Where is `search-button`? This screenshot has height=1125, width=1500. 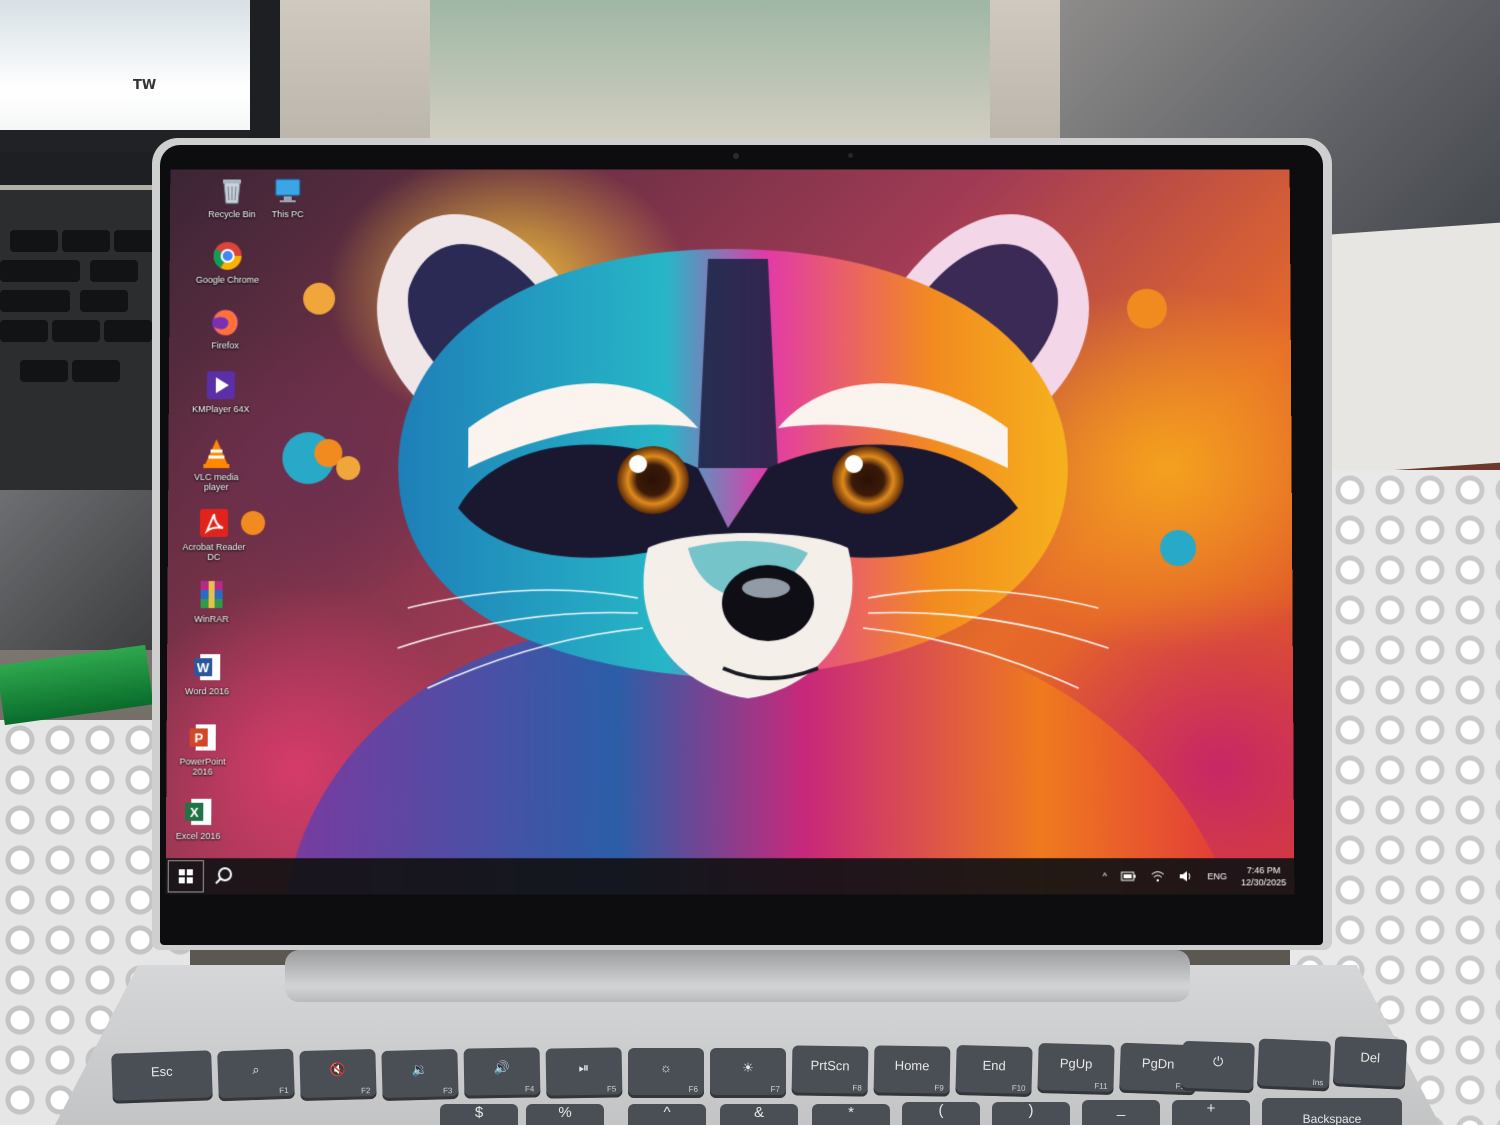 search-button is located at coordinates (224, 876).